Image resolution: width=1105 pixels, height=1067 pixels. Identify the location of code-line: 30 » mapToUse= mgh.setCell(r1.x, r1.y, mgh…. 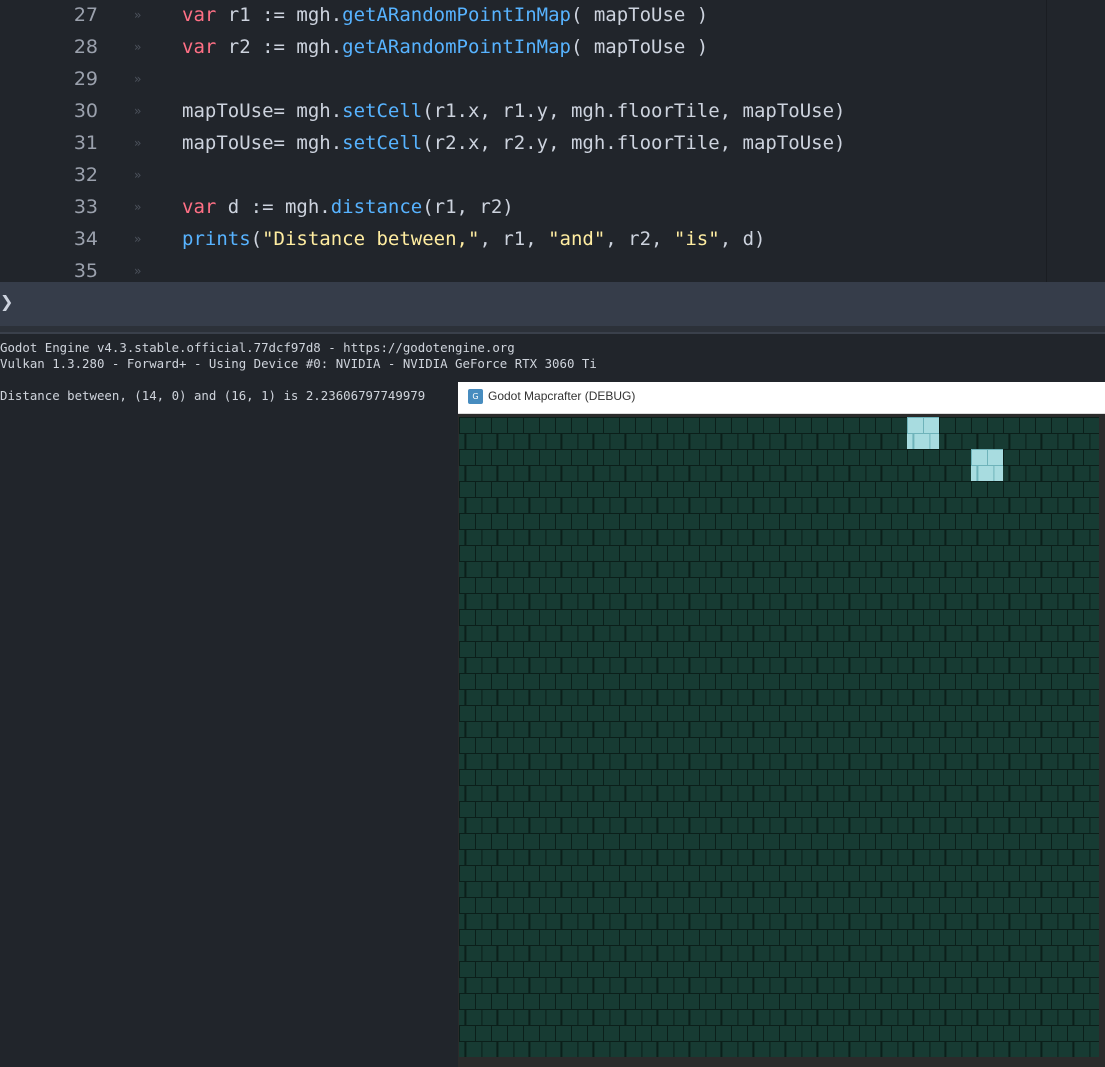
(520, 111).